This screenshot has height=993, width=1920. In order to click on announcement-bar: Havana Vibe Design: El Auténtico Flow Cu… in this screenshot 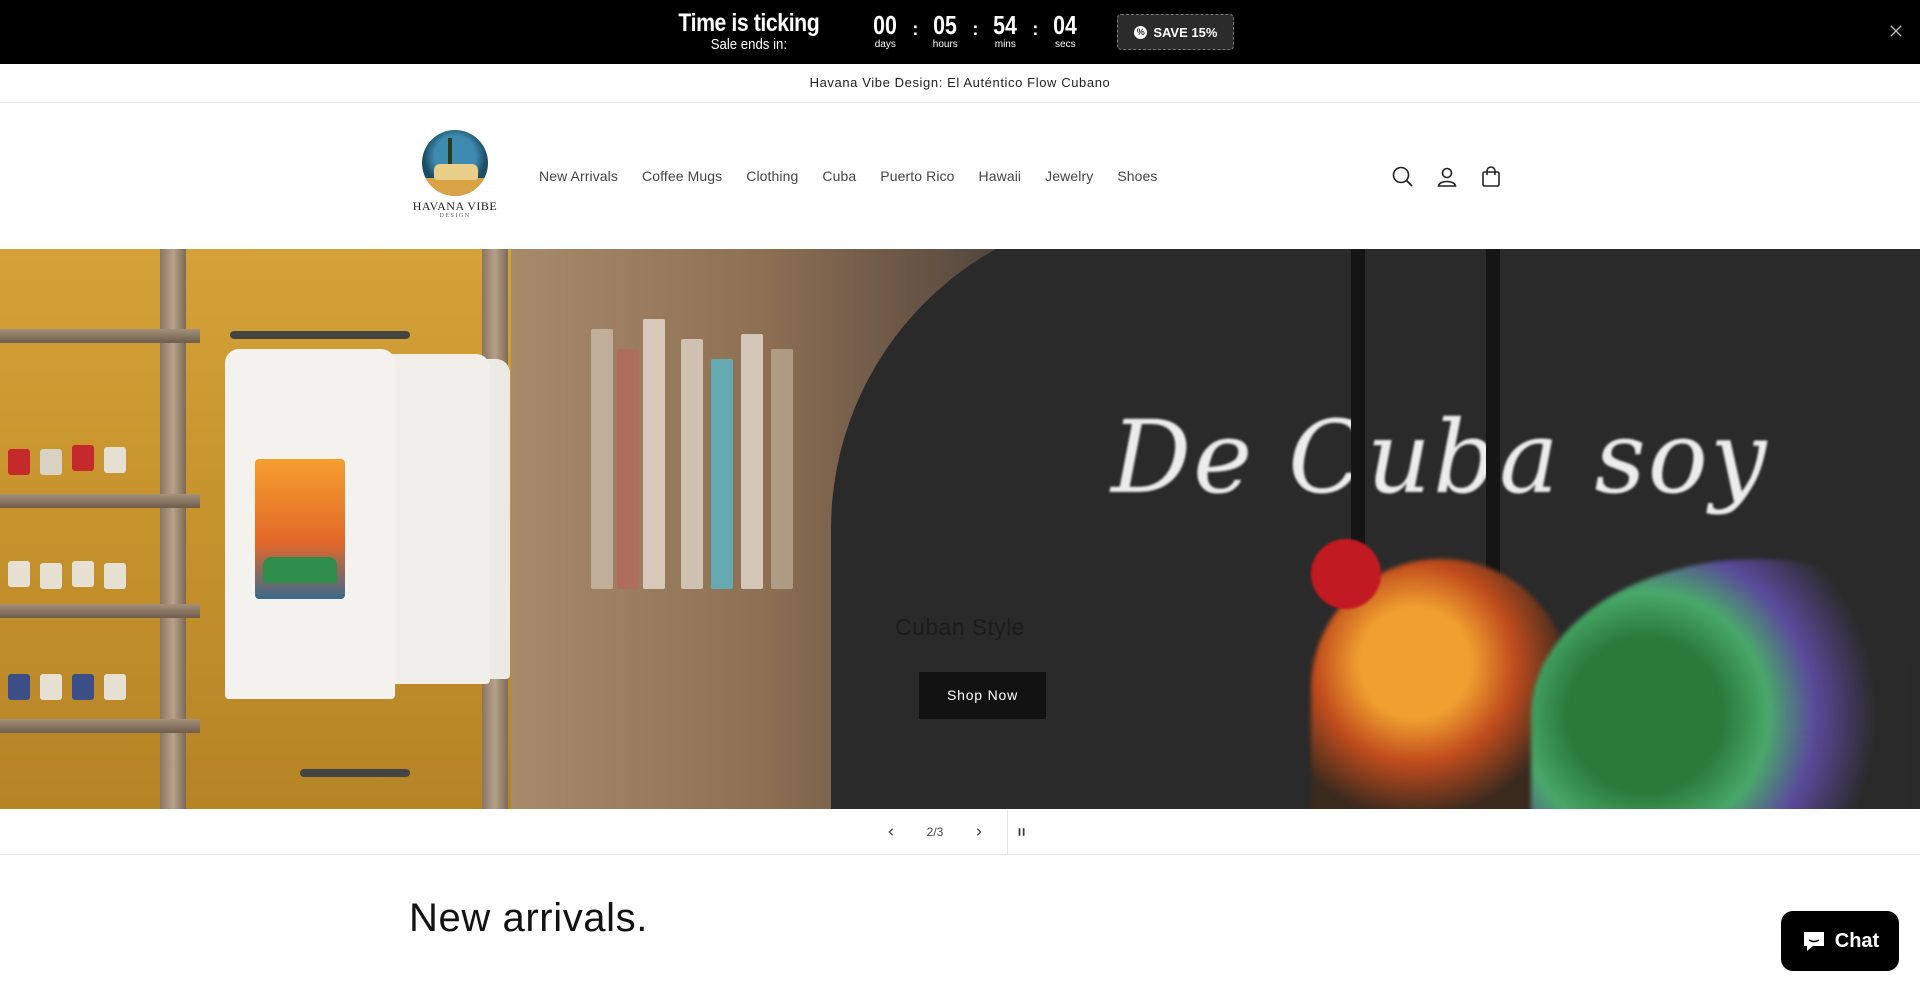, I will do `click(960, 83)`.